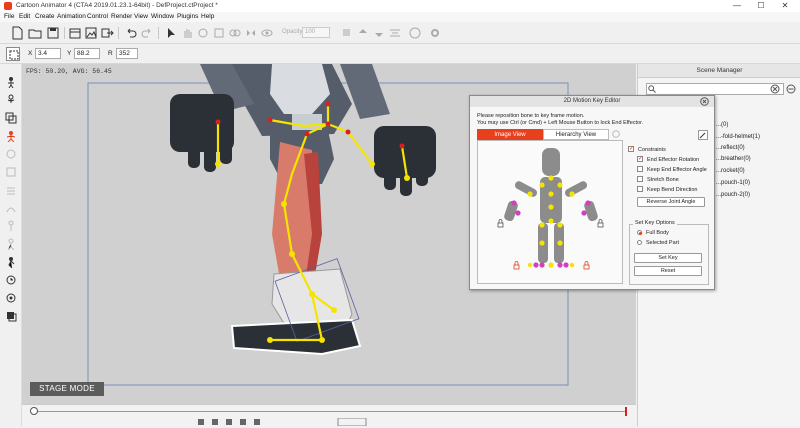 This screenshot has width=800, height=428. What do you see at coordinates (11, 190) in the screenshot?
I see `layer-order-icon` at bounding box center [11, 190].